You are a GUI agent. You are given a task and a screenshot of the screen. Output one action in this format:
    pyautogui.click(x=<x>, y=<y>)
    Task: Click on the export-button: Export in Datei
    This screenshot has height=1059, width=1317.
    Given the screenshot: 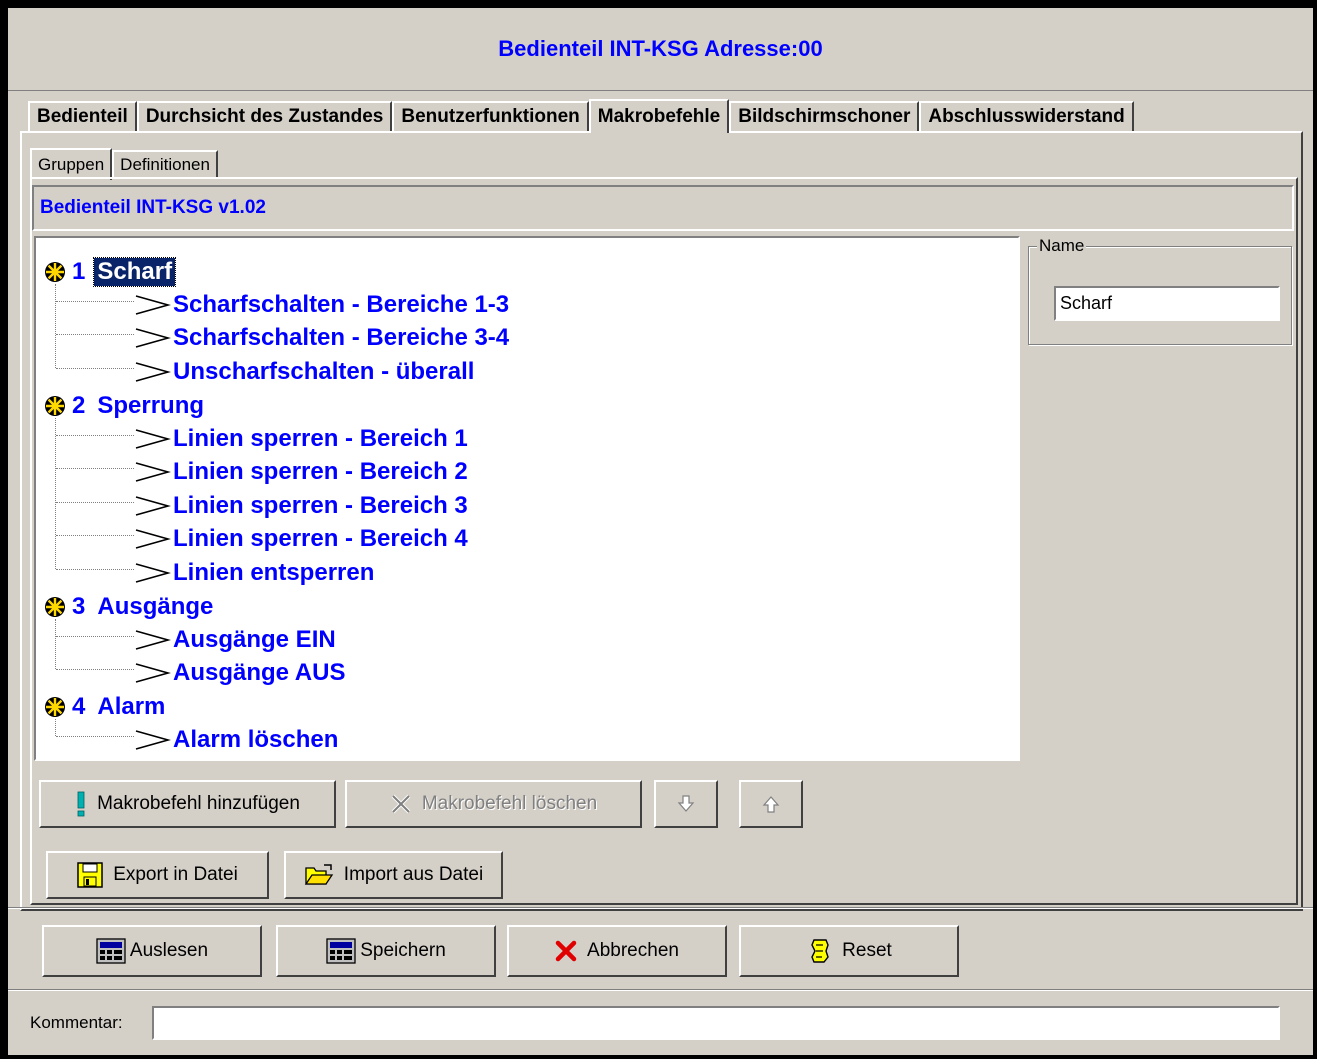 What is the action you would take?
    pyautogui.click(x=157, y=875)
    